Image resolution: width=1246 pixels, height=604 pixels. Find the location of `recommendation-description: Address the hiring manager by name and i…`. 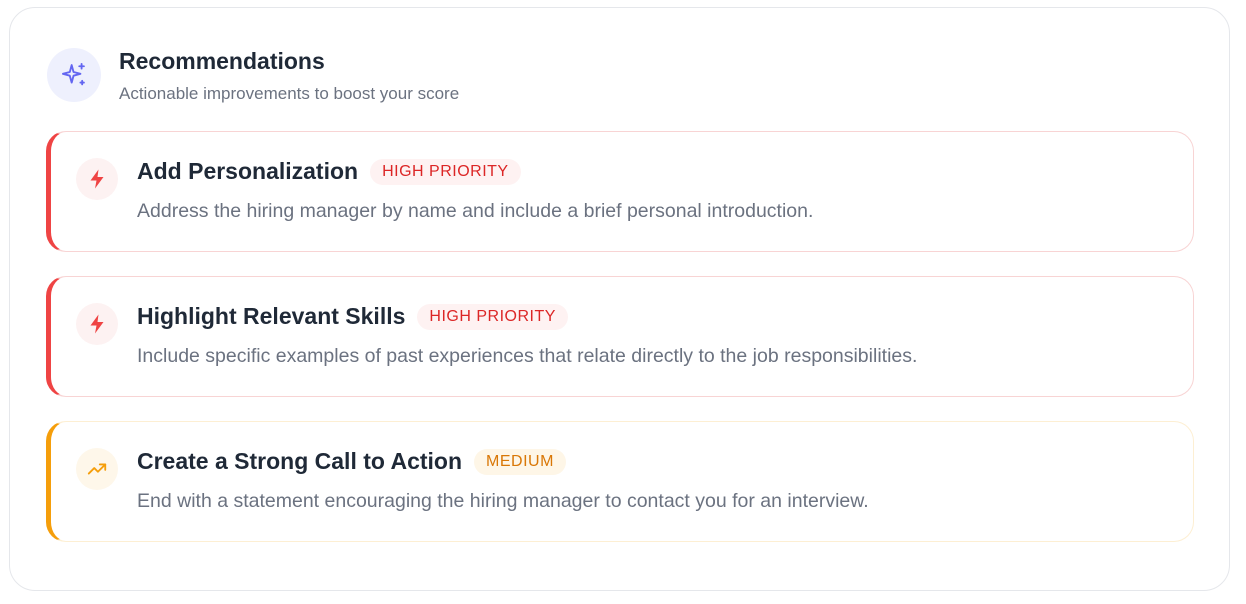

recommendation-description: Address the hiring manager by name and i… is located at coordinates (475, 211).